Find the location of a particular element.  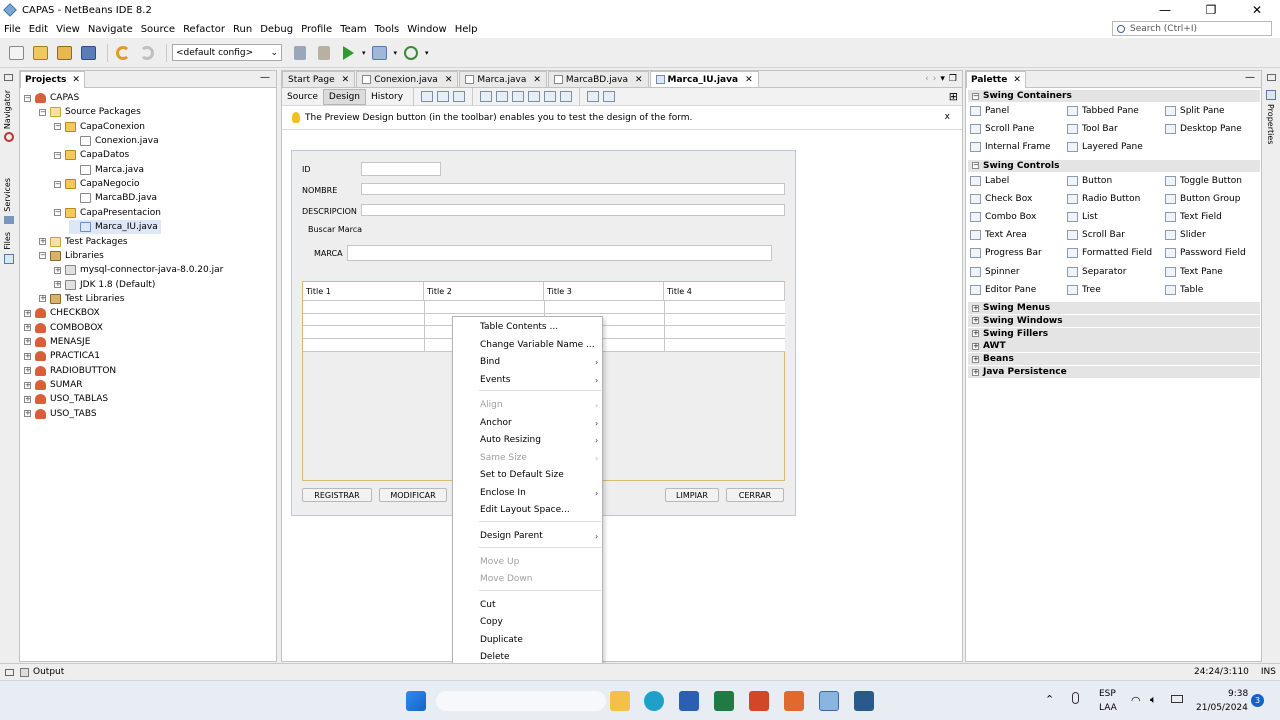

palette-item: Button is located at coordinates (1089, 181).